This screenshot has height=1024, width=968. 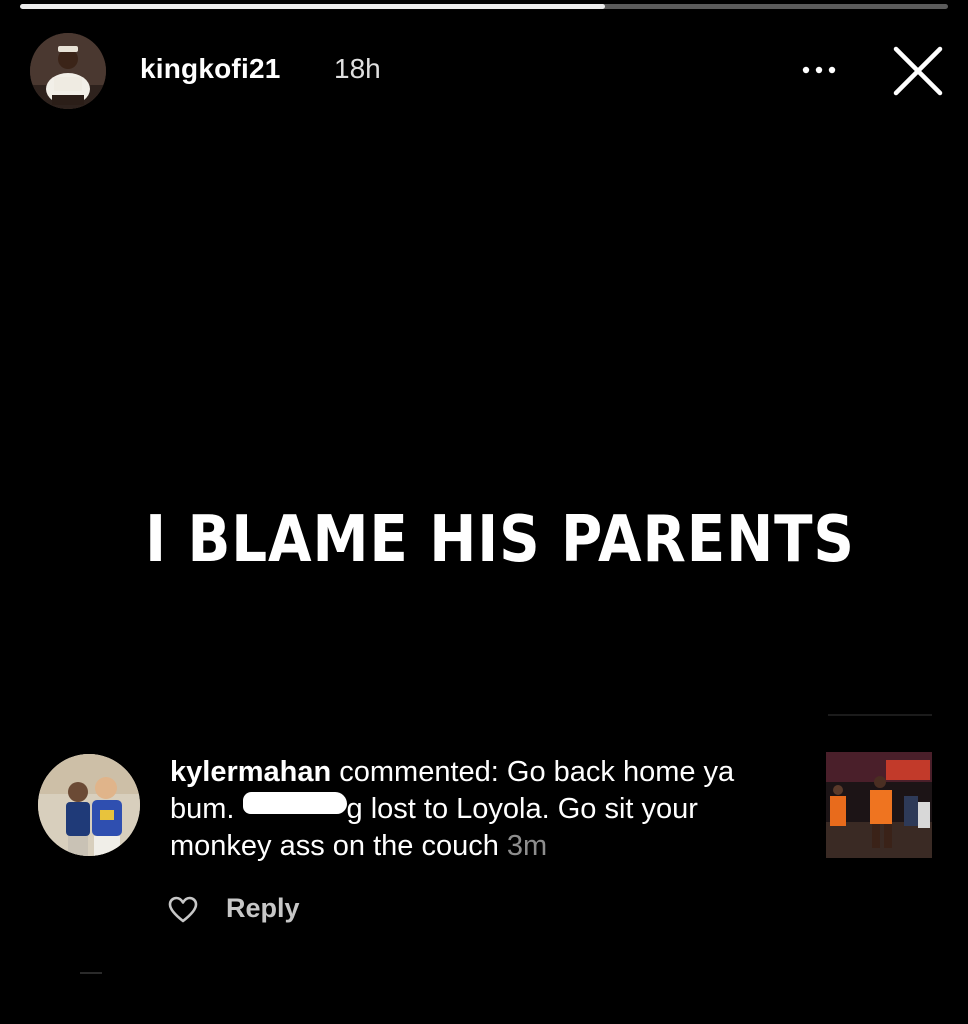 What do you see at coordinates (357, 68) in the screenshot?
I see `story-timestamp: 18h` at bounding box center [357, 68].